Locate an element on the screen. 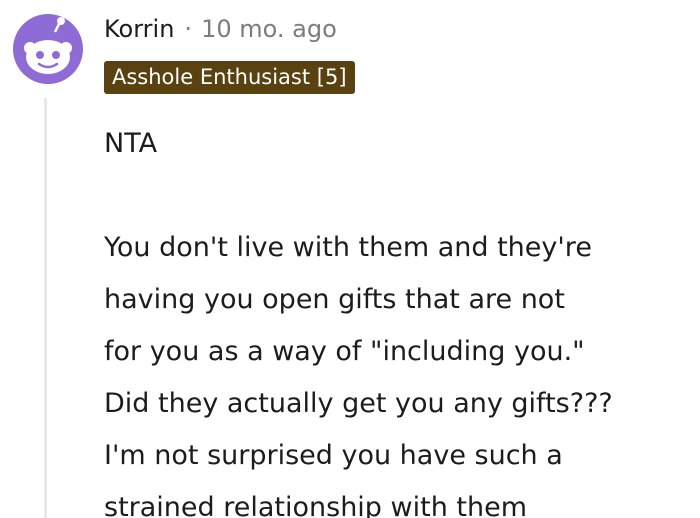  snoo-avatar-icon is located at coordinates (48, 45).